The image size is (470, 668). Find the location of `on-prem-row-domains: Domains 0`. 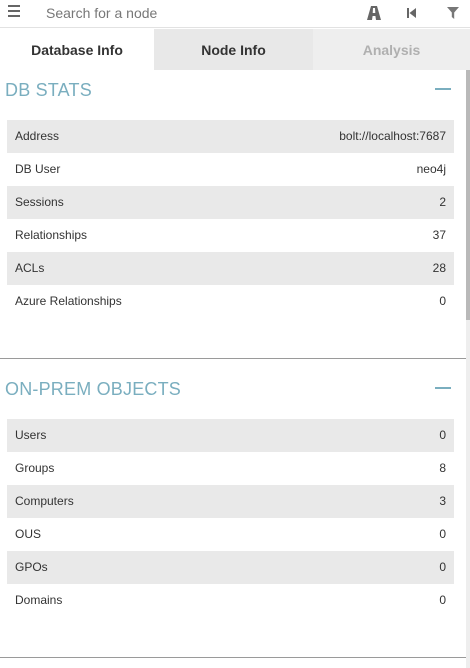

on-prem-row-domains: Domains 0 is located at coordinates (230, 600).